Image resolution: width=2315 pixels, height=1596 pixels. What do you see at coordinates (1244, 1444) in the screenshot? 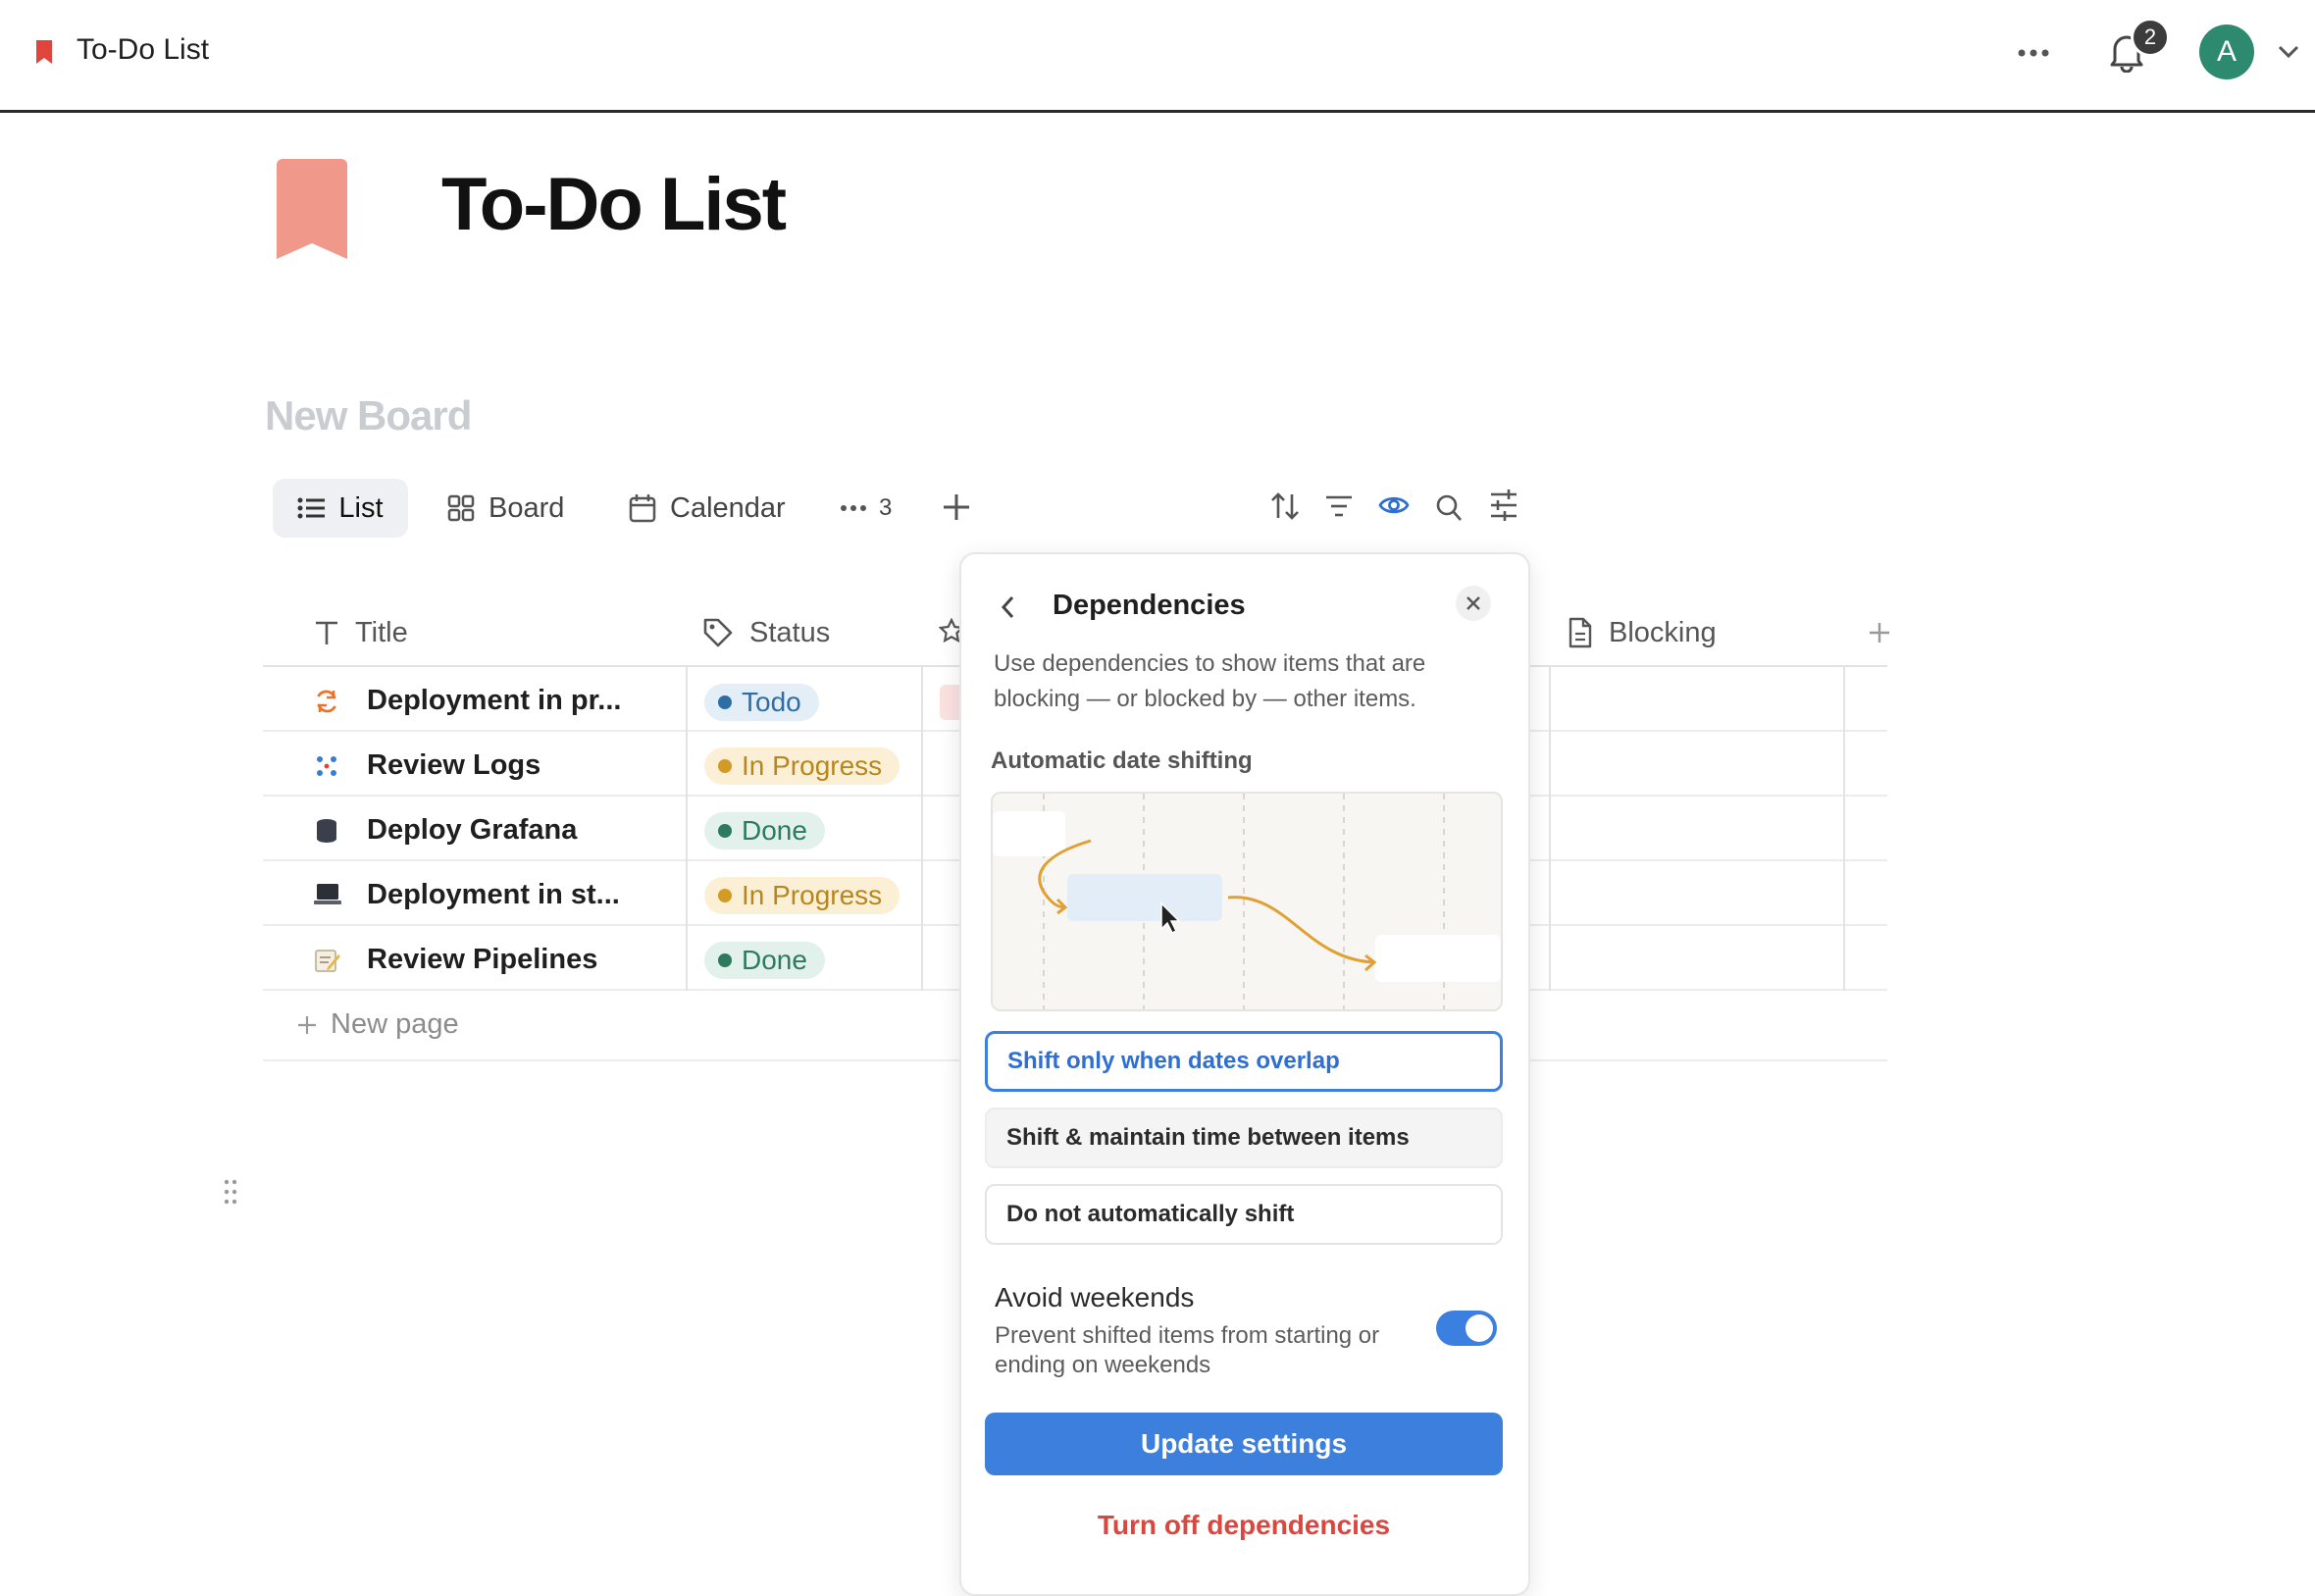
I see `update-settings-button: Update settings` at bounding box center [1244, 1444].